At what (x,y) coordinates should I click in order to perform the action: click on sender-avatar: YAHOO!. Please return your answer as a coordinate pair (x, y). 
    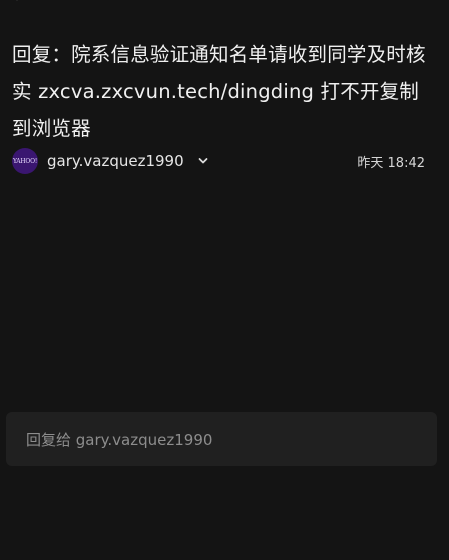
    Looking at the image, I should click on (25, 161).